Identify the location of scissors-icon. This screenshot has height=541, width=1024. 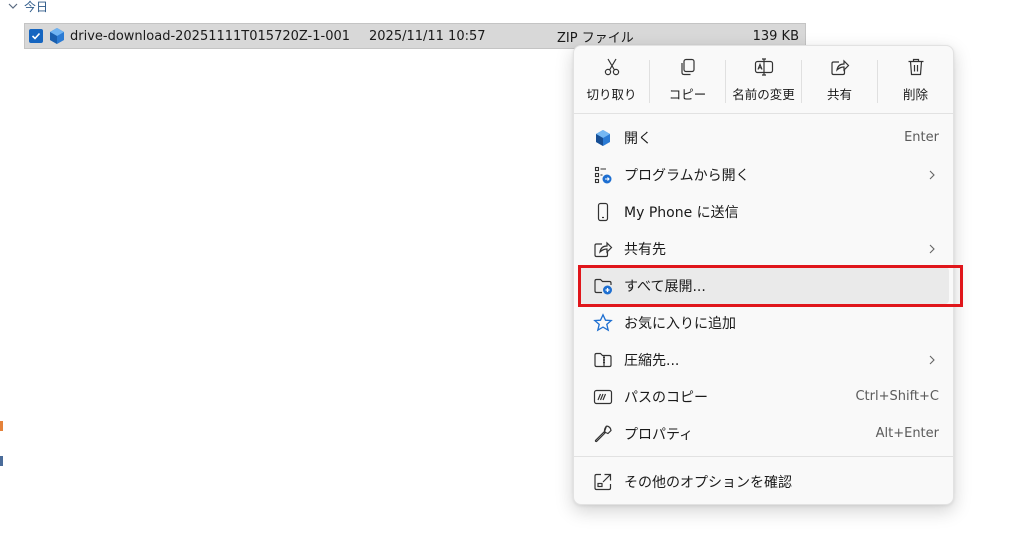
(611, 66).